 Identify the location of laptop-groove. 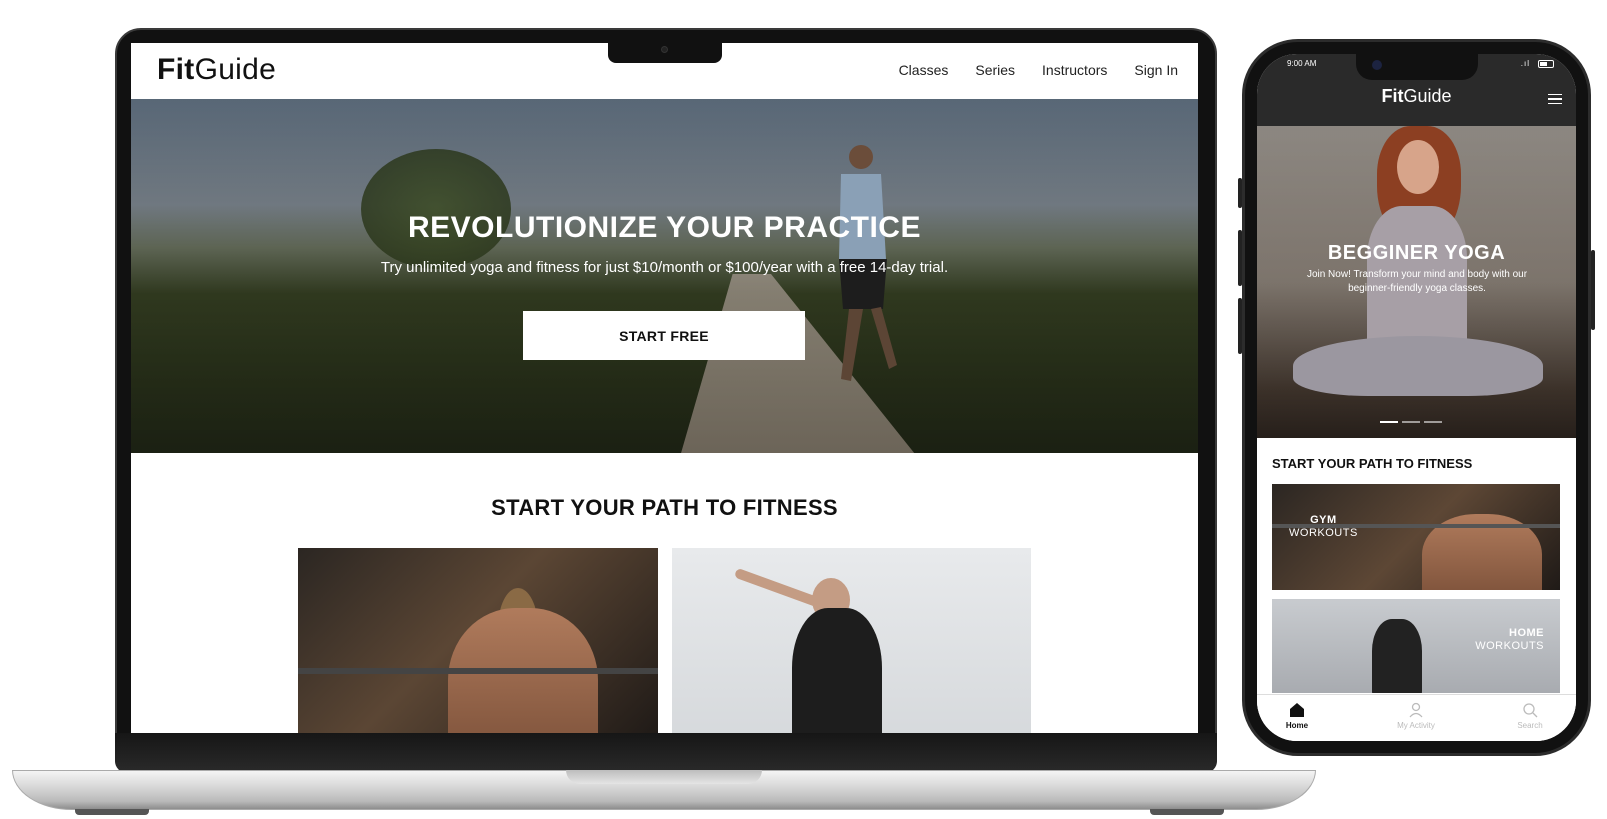
(664, 777).